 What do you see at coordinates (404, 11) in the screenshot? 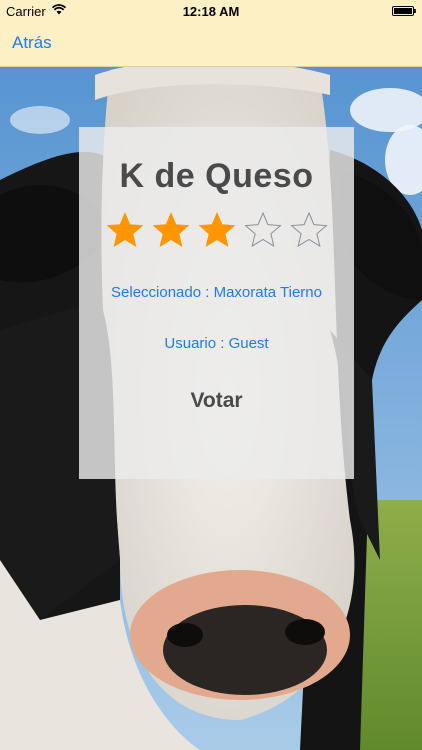
I see `battery-icon` at bounding box center [404, 11].